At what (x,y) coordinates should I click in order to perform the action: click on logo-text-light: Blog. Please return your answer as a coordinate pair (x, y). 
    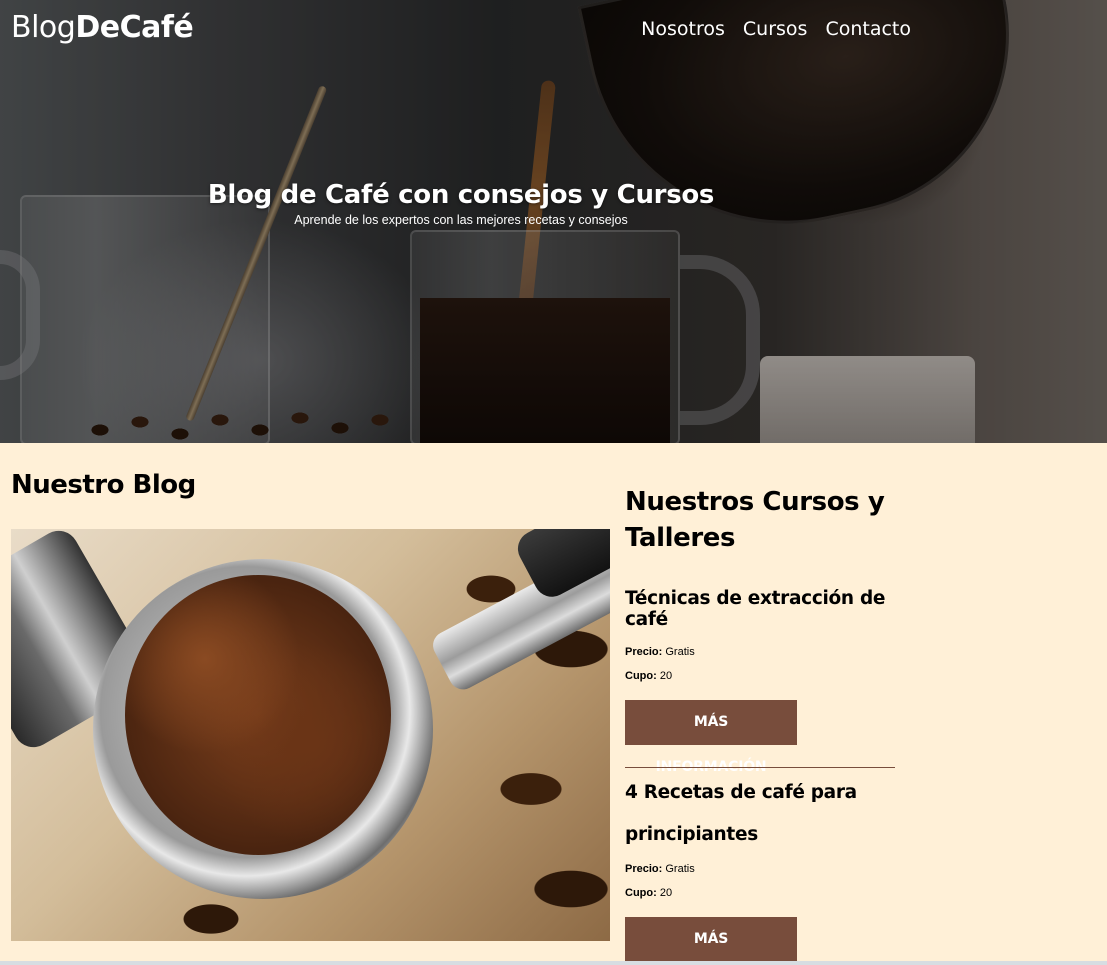
    Looking at the image, I should click on (43, 27).